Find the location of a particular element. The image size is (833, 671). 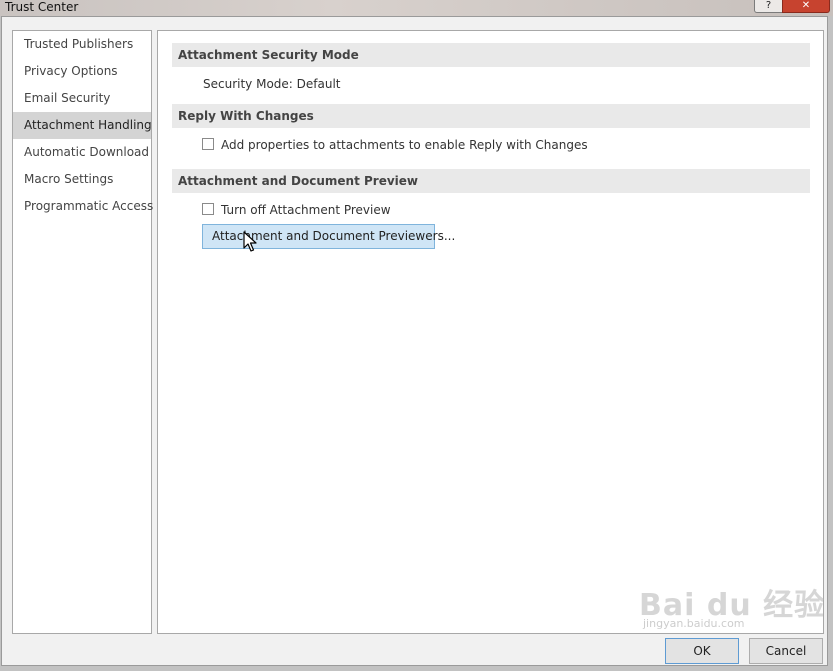

help-button: ? is located at coordinates (768, 6).